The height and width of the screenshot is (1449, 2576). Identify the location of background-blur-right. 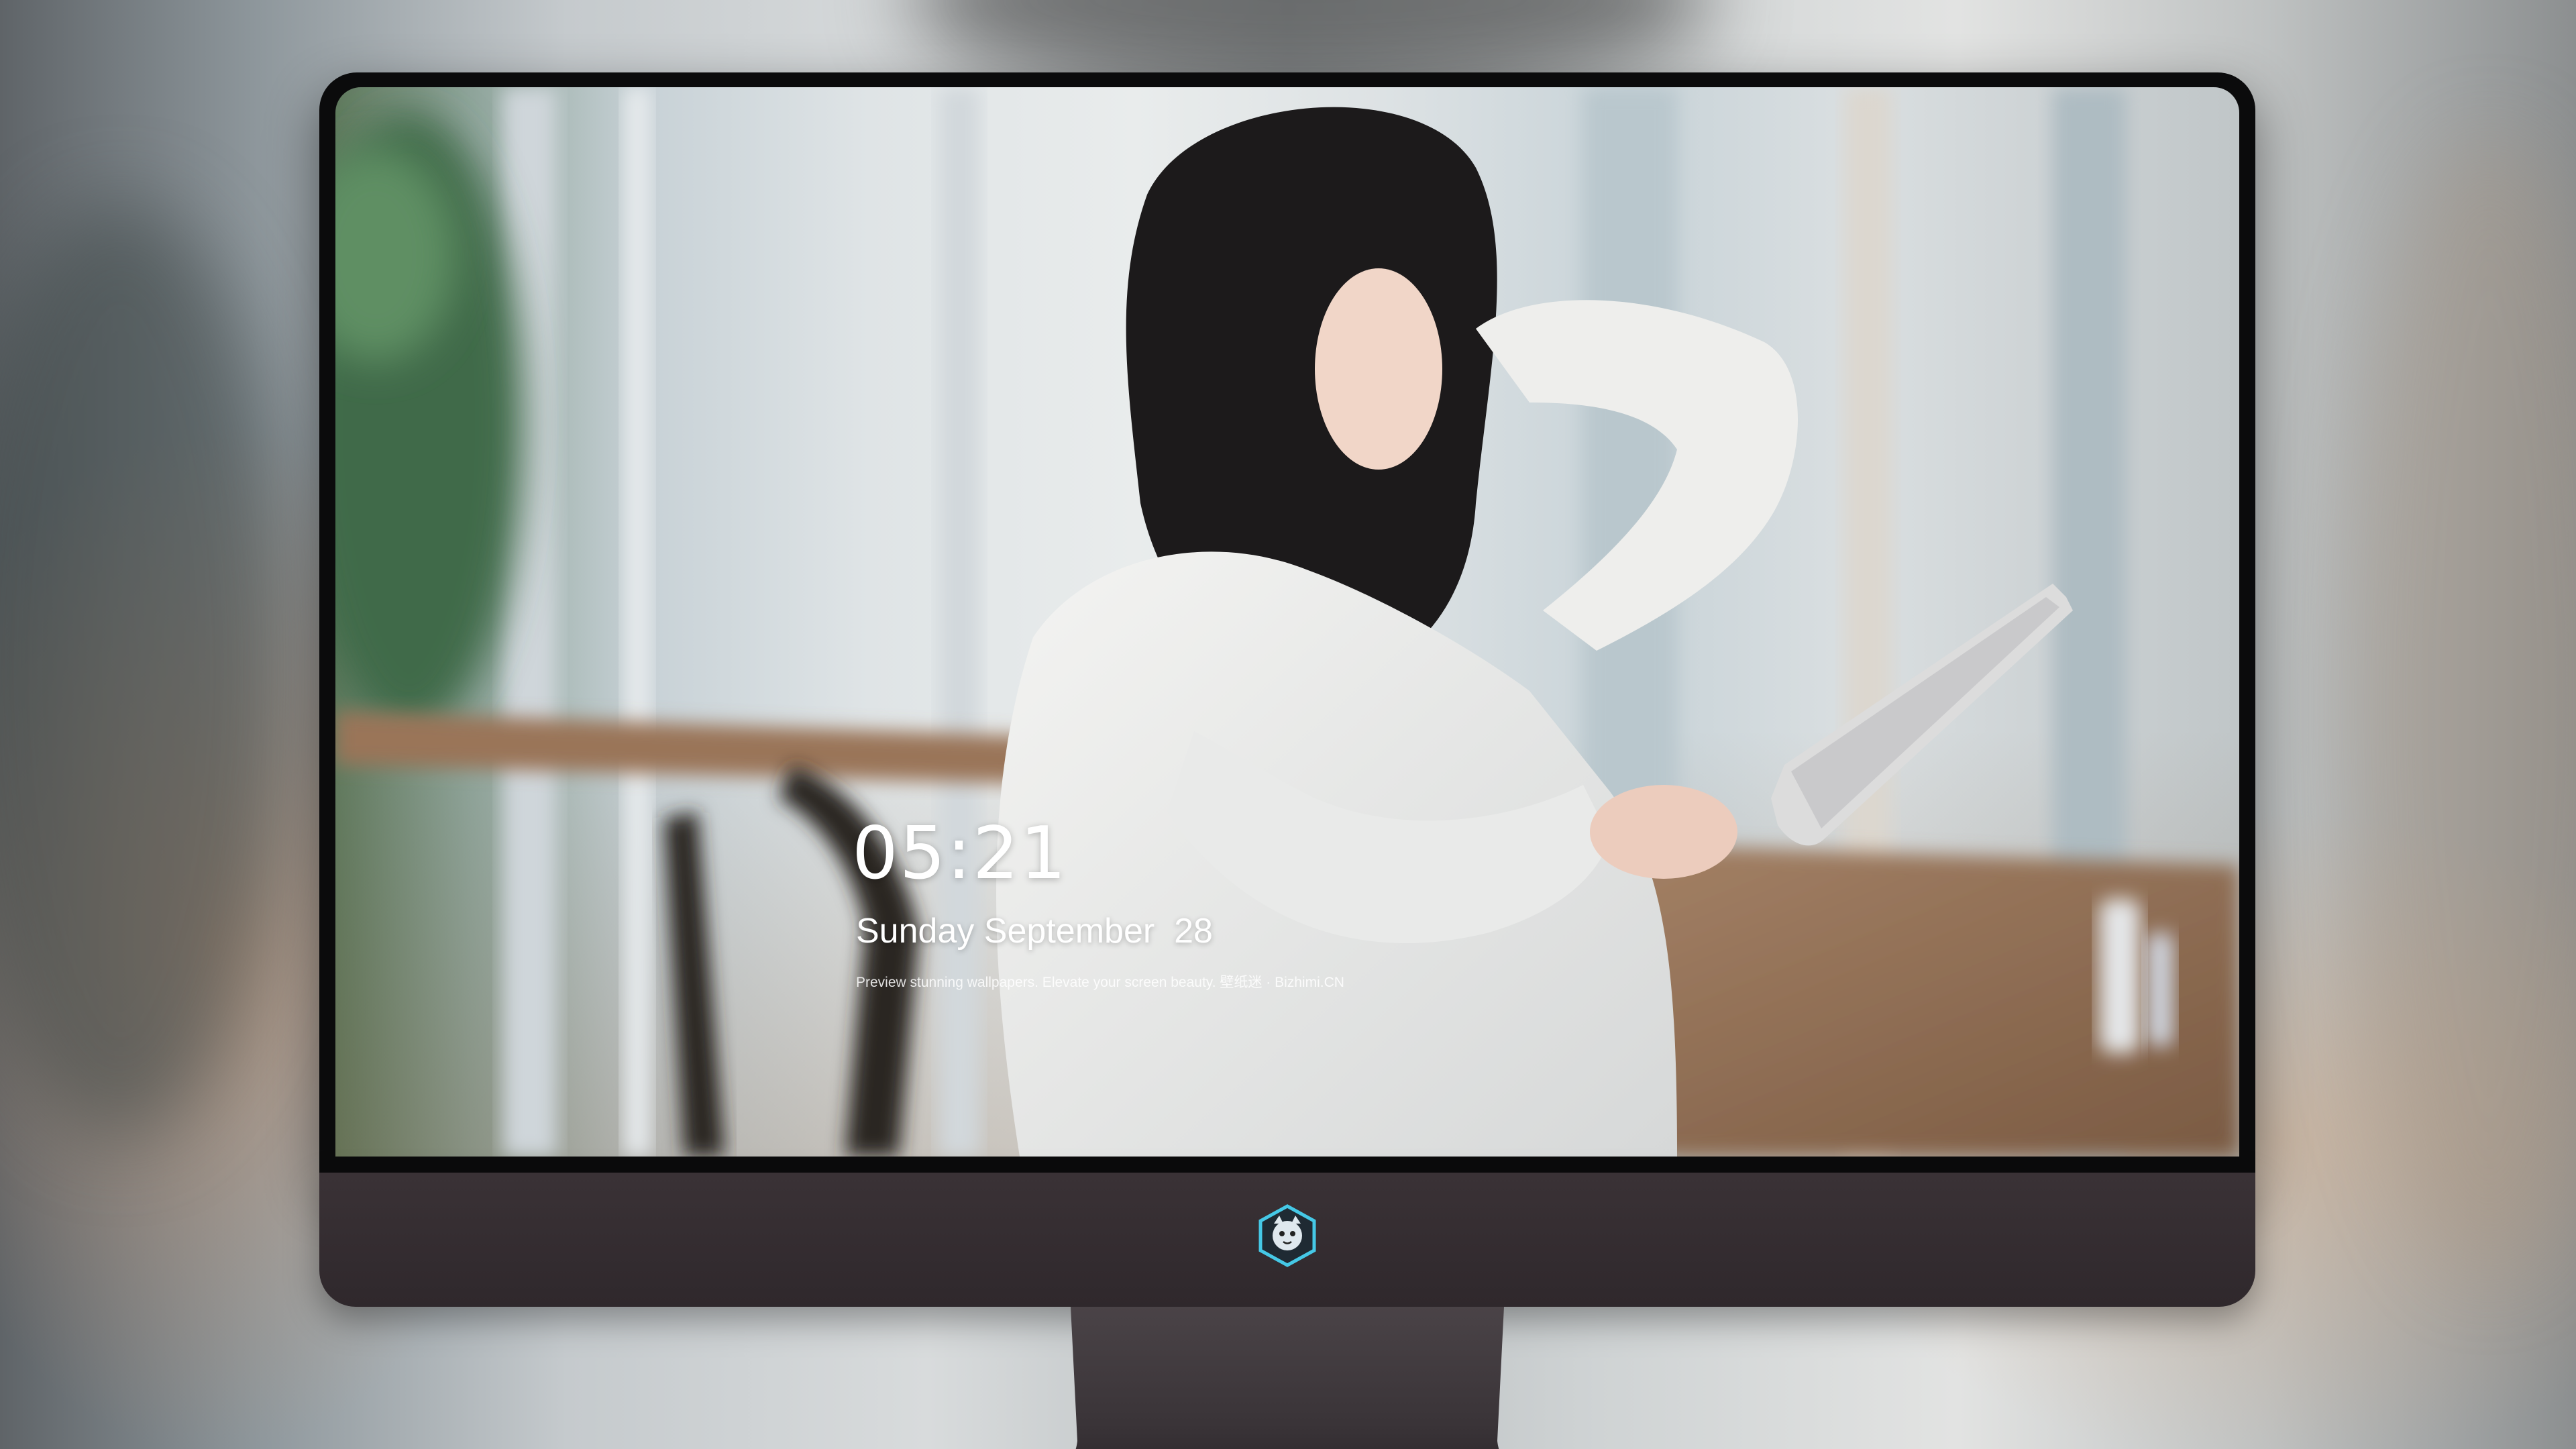
(2462, 704).